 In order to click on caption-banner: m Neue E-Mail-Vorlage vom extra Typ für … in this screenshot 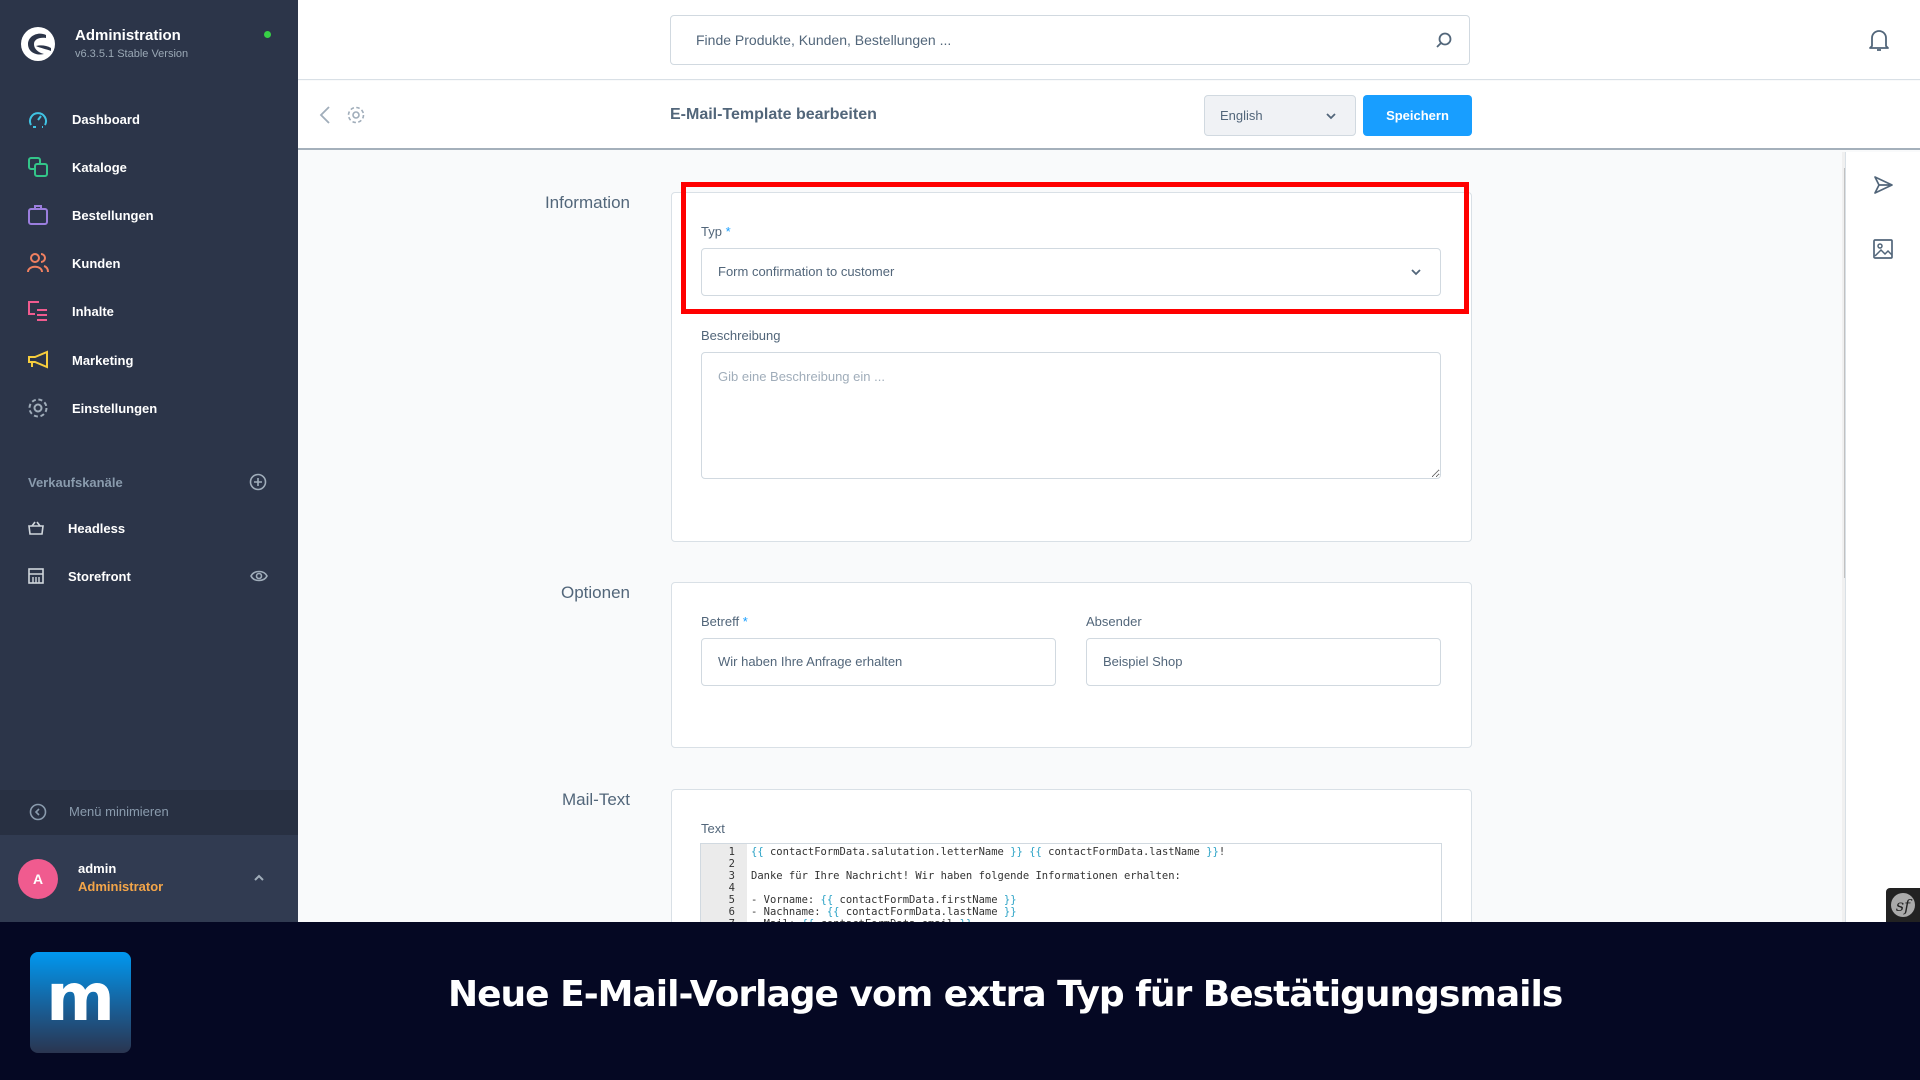, I will do `click(960, 1001)`.